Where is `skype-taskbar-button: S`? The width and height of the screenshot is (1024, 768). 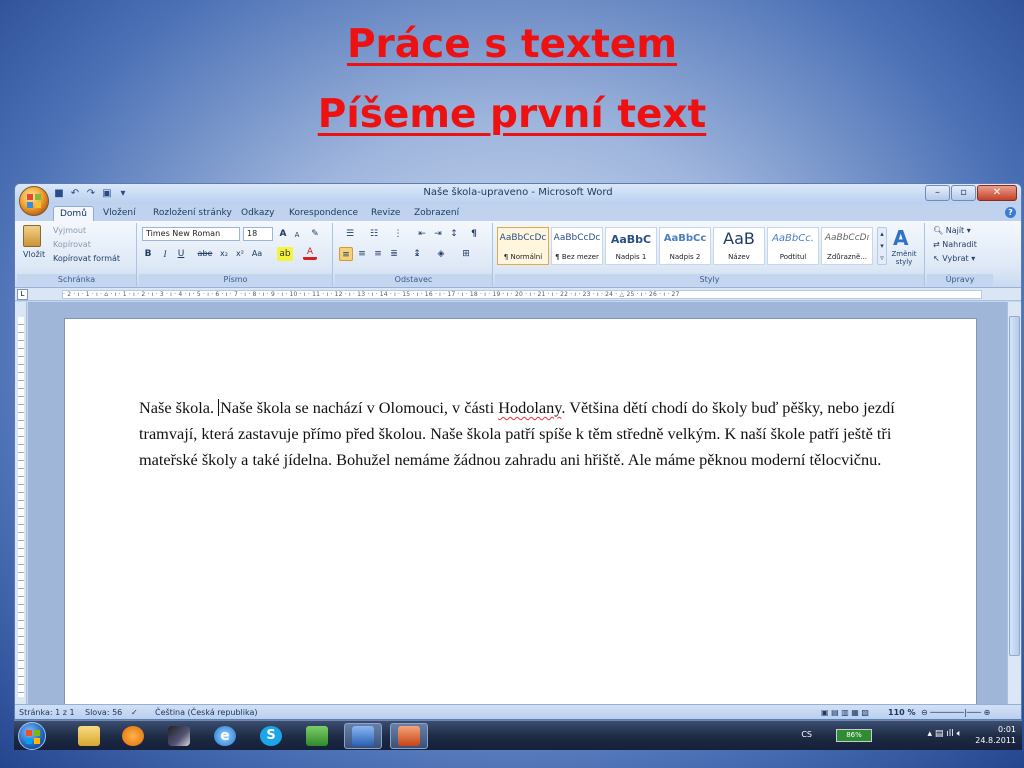 skype-taskbar-button: S is located at coordinates (271, 736).